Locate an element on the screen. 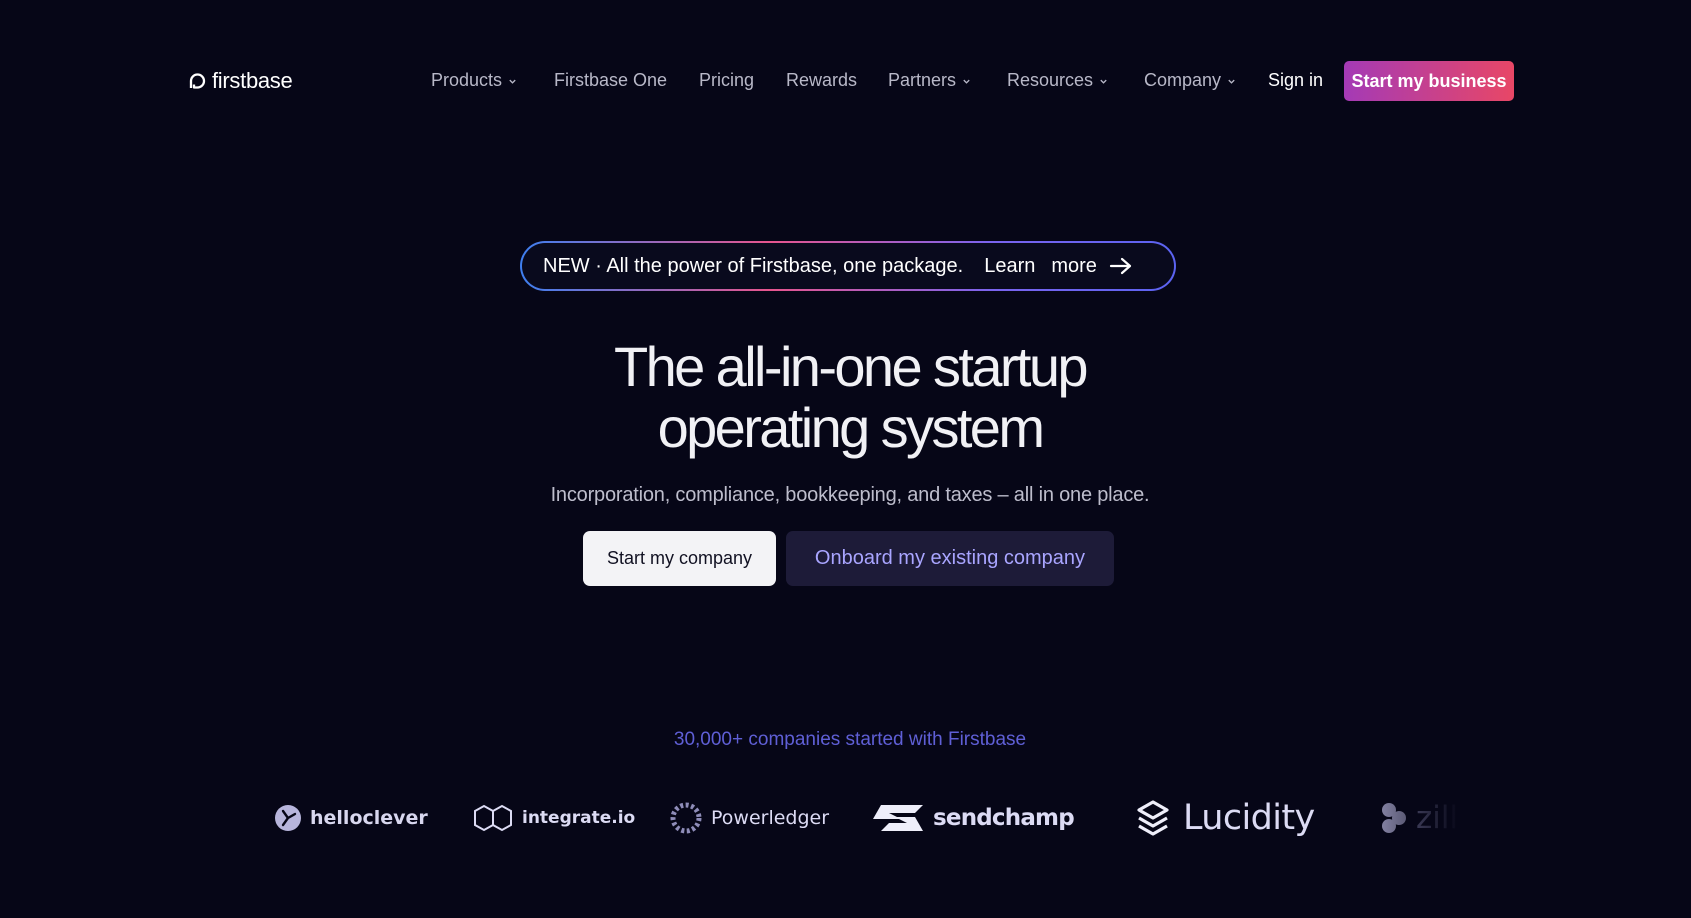 This screenshot has width=1691, height=918. nav-item-label: Rewards is located at coordinates (822, 80).